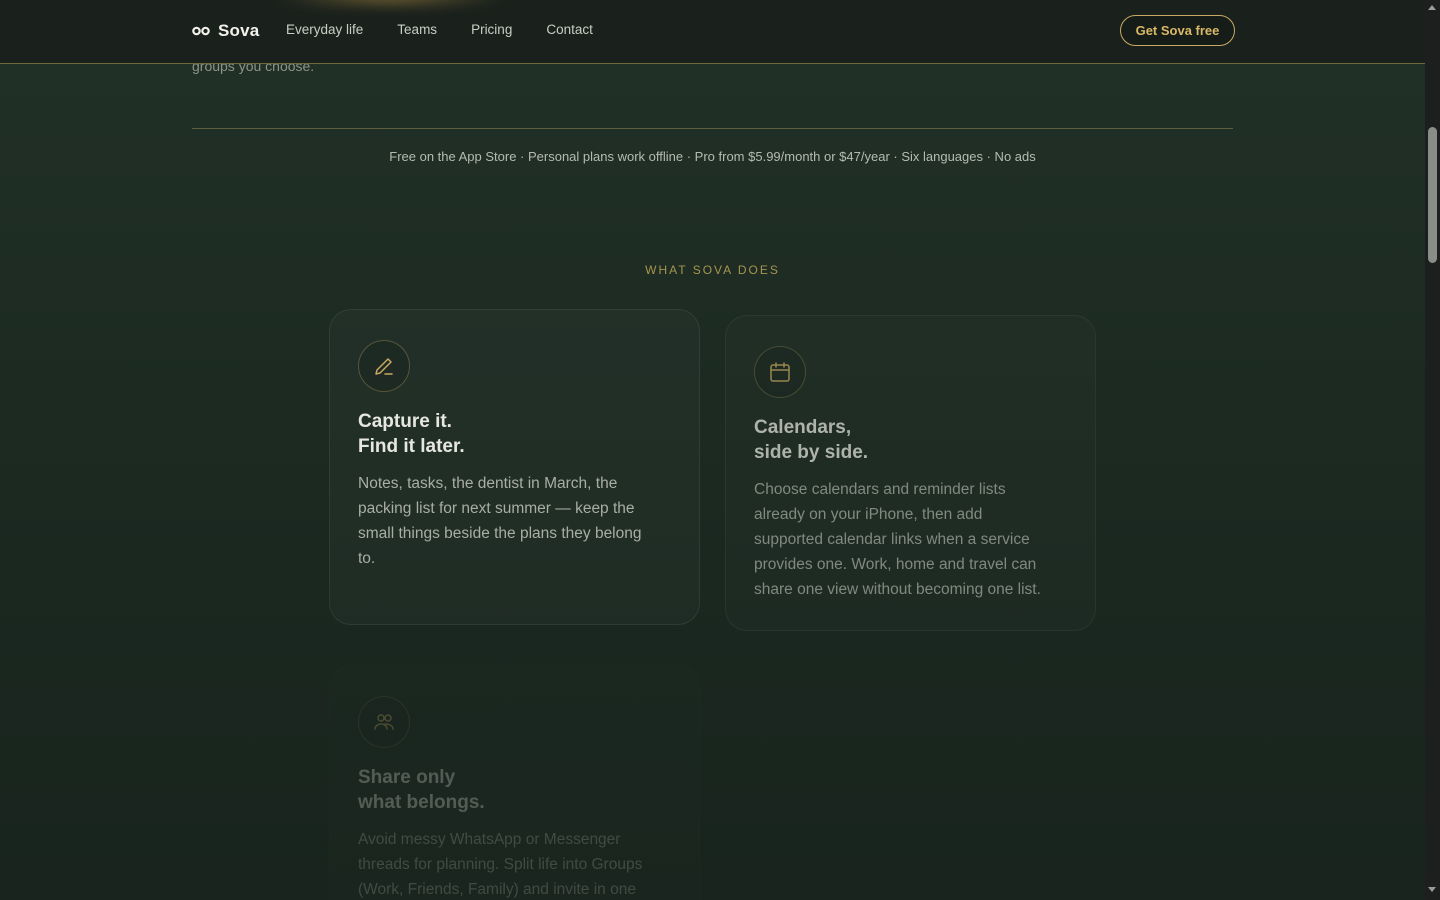  What do you see at coordinates (1432, 450) in the screenshot?
I see `scrollbar` at bounding box center [1432, 450].